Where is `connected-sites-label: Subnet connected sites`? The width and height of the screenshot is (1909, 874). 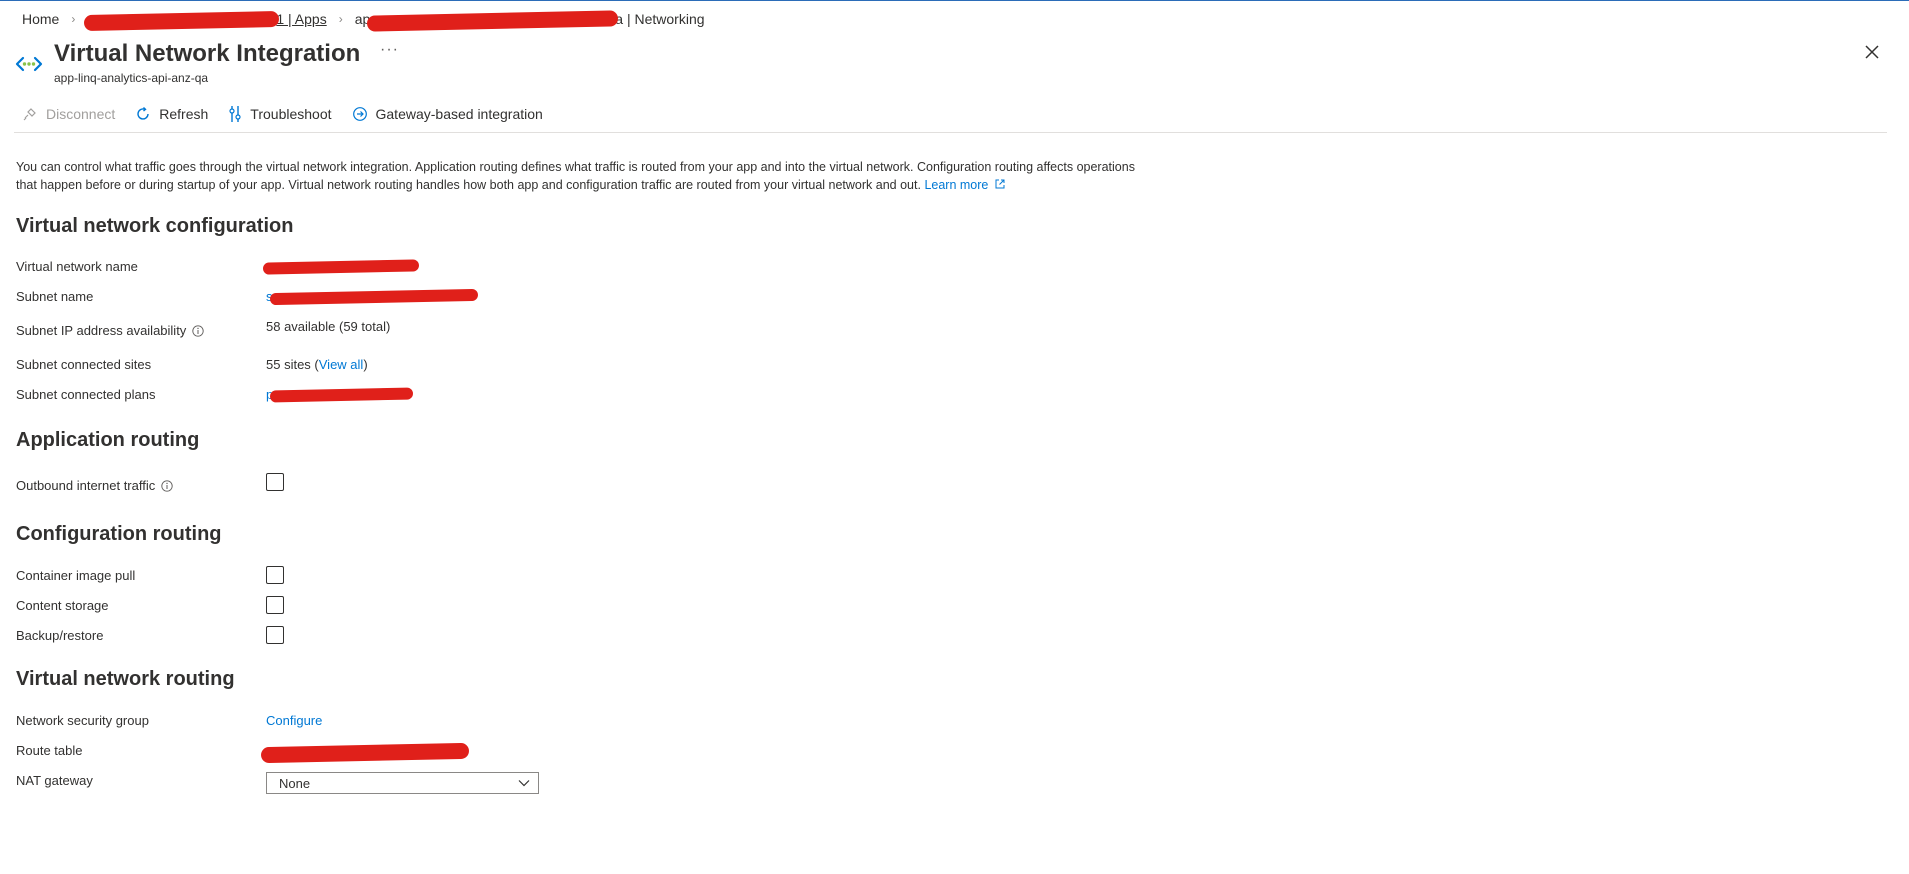 connected-sites-label: Subnet connected sites is located at coordinates (84, 364).